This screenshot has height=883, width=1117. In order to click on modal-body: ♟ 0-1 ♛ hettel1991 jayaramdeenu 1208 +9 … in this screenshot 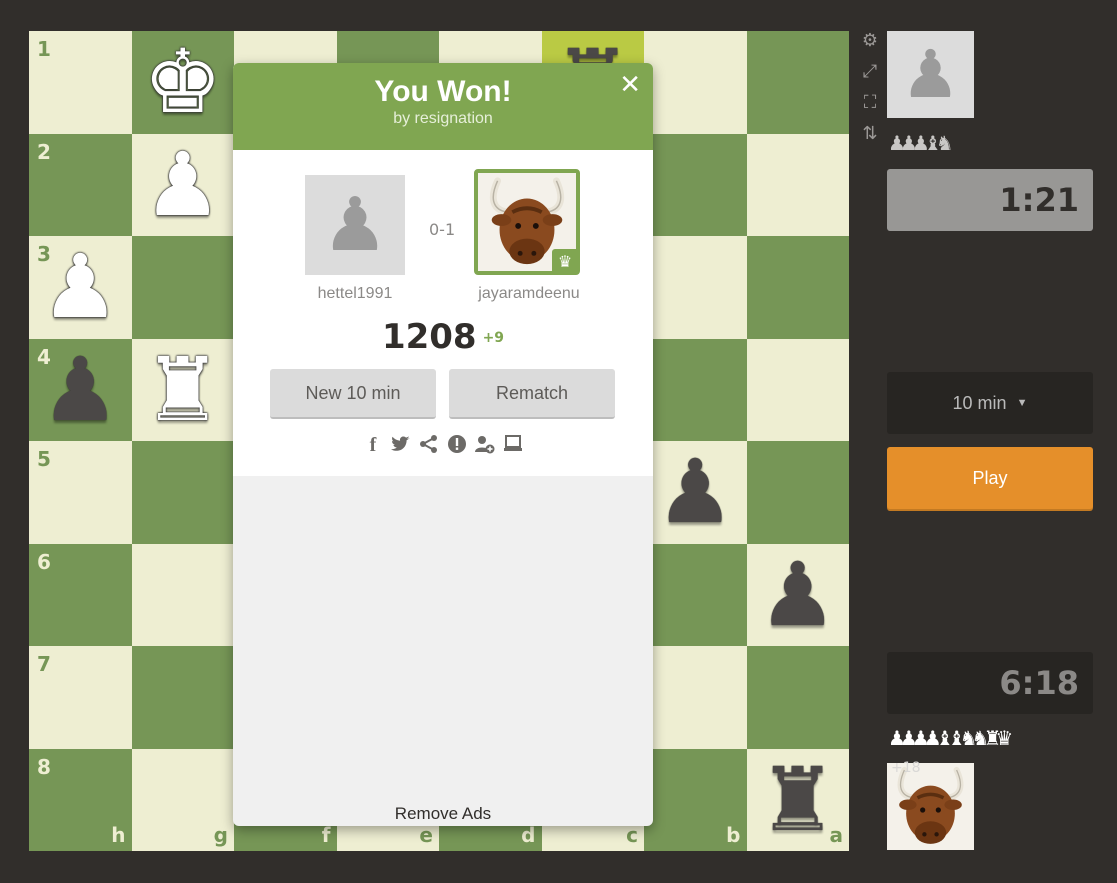, I will do `click(443, 313)`.